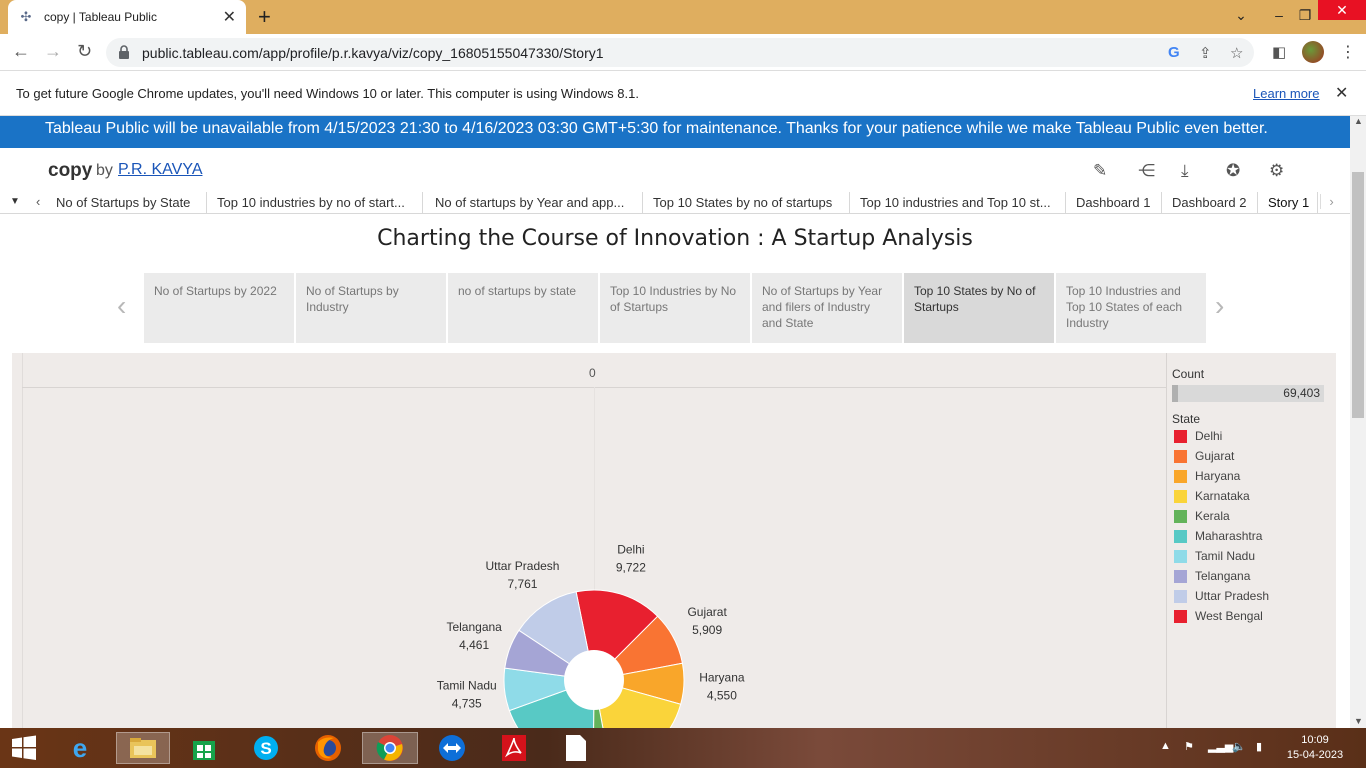 The height and width of the screenshot is (768, 1366). Describe the element at coordinates (1212, 516) in the screenshot. I see `legend-label: Kerala` at that location.